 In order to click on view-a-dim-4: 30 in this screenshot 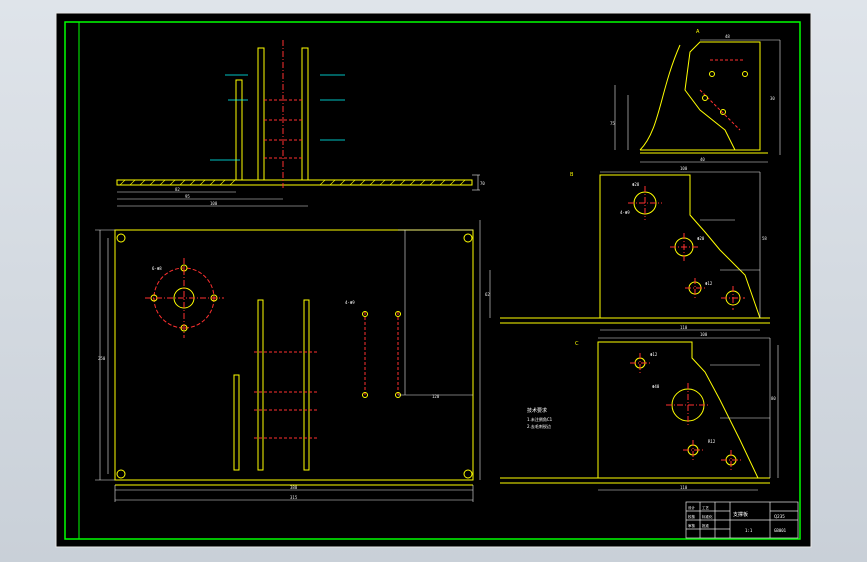, I will do `click(772, 98)`.